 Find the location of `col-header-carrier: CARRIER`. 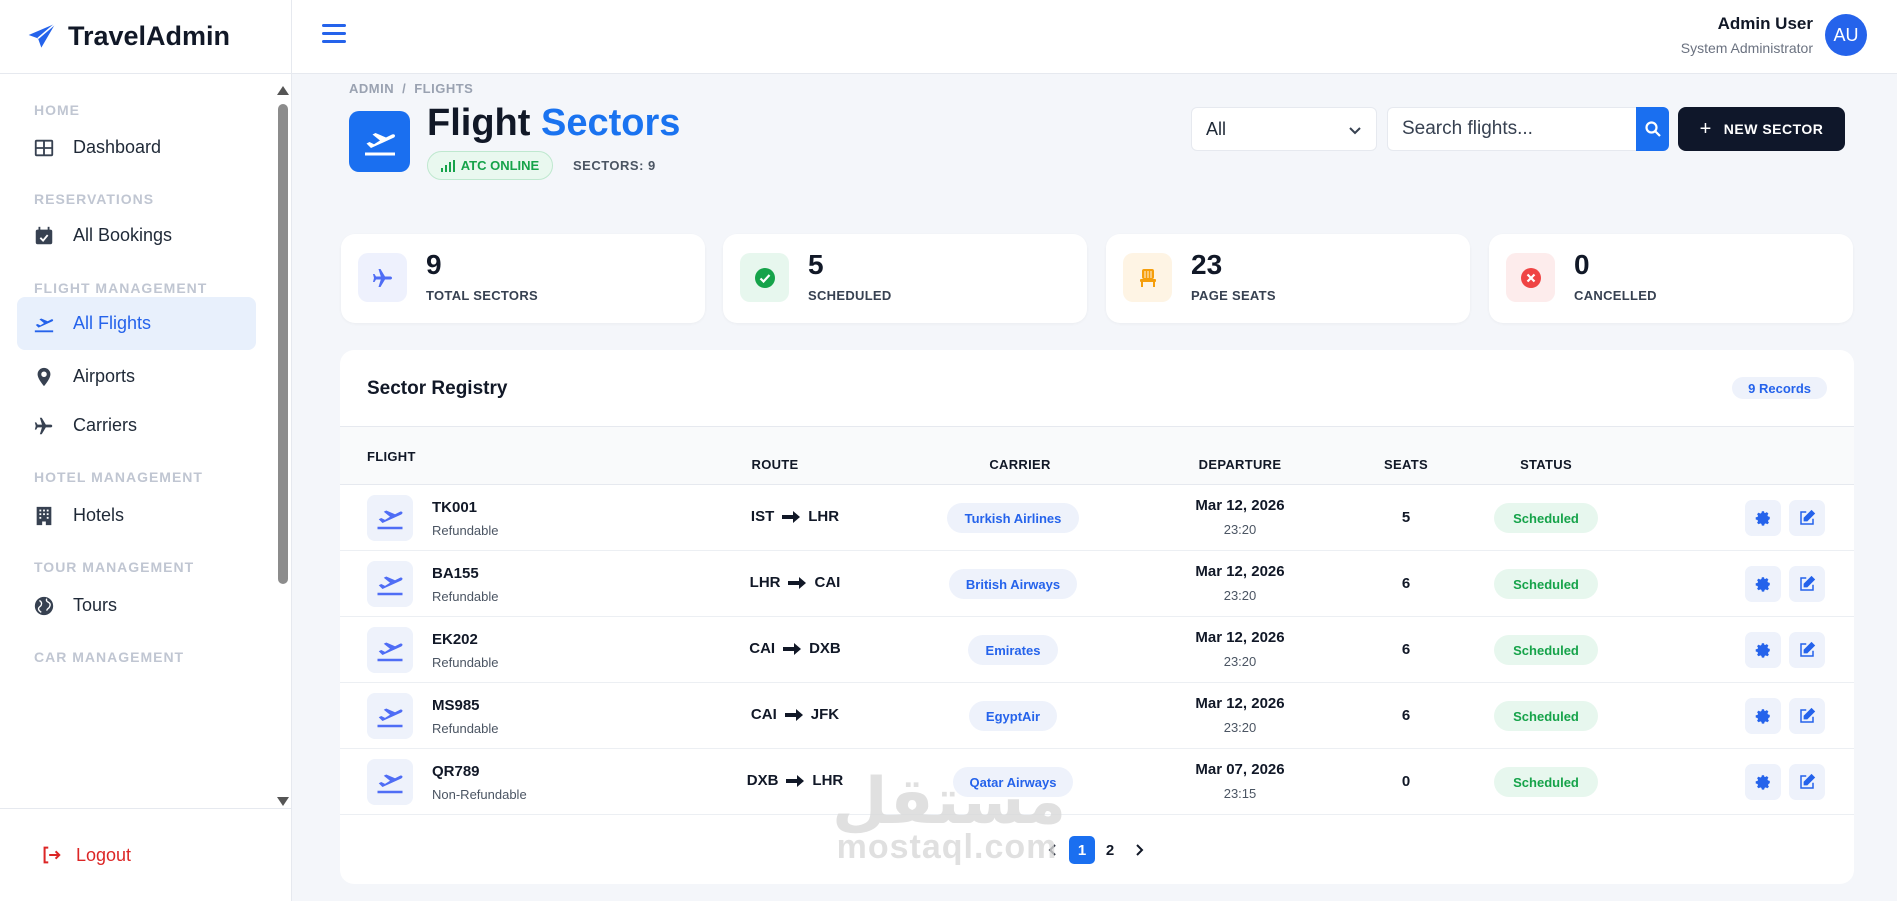

col-header-carrier: CARRIER is located at coordinates (1020, 464).